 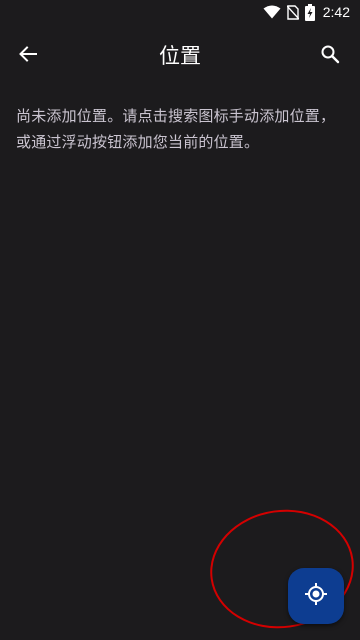 What do you see at coordinates (336, 12) in the screenshot?
I see `status-time: 2:42` at bounding box center [336, 12].